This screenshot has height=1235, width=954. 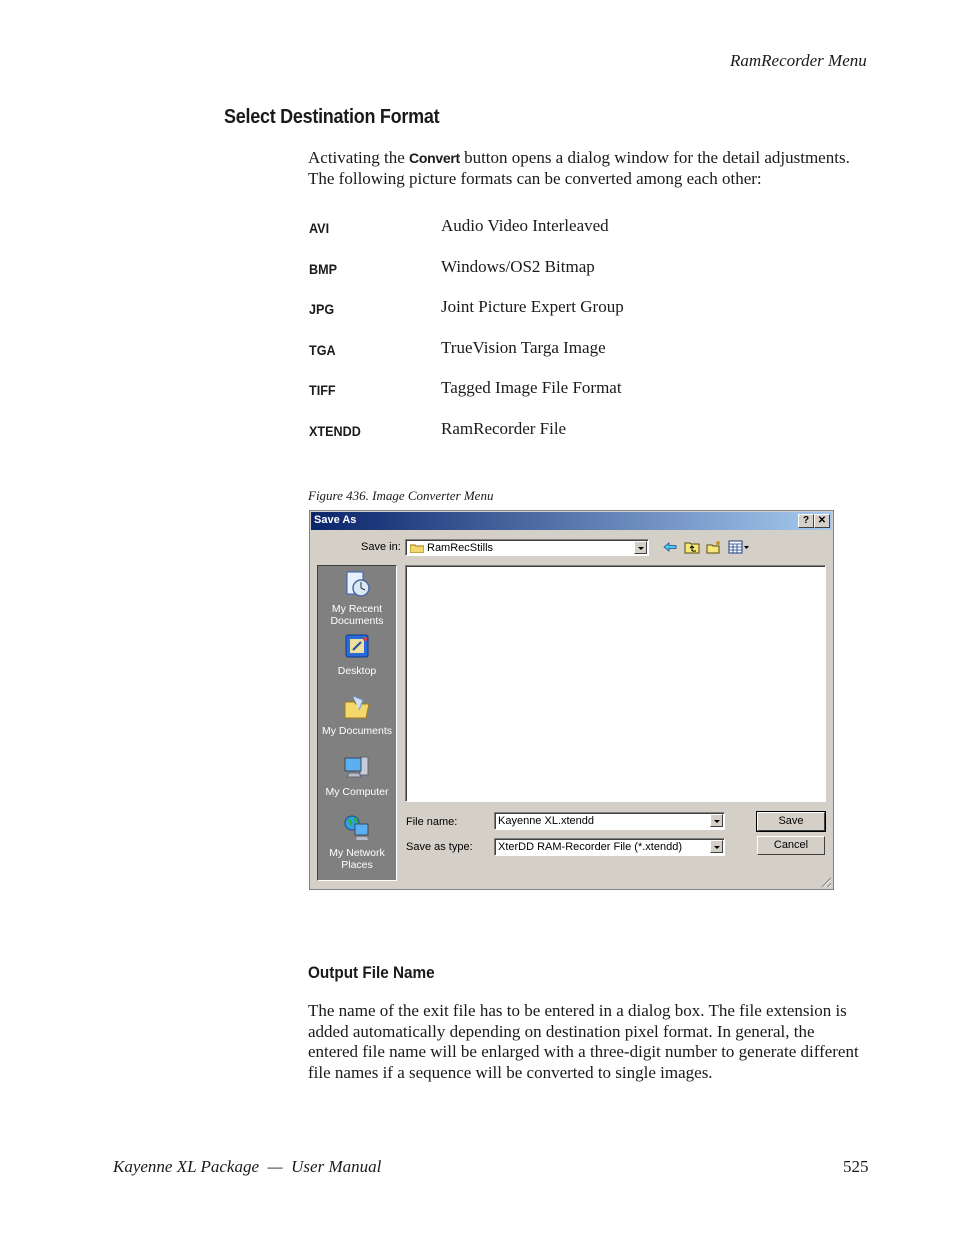 What do you see at coordinates (460, 548) in the screenshot?
I see `save-in-value: RamRecStills` at bounding box center [460, 548].